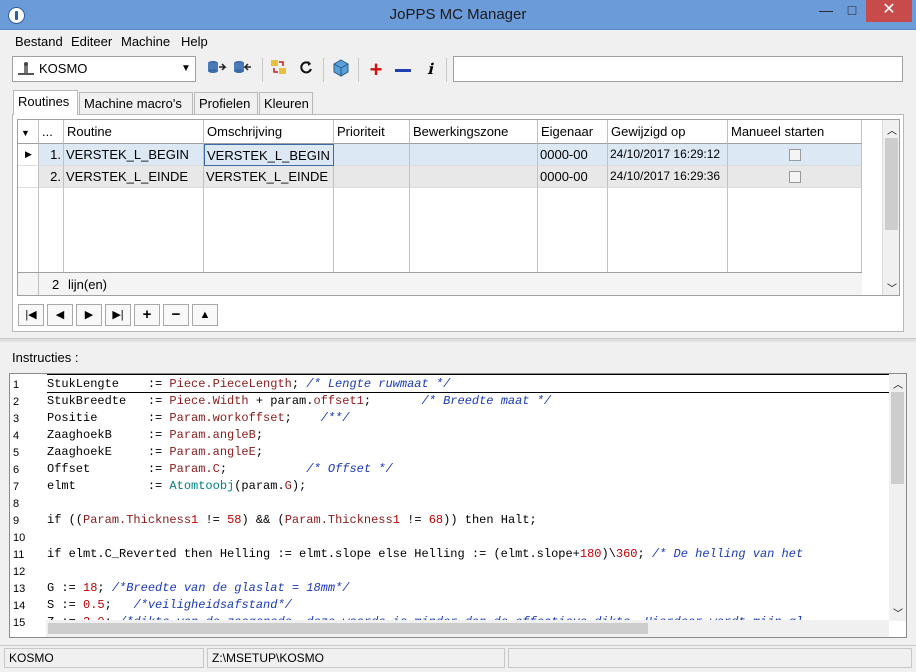  I want to click on splitter, so click(458, 340).